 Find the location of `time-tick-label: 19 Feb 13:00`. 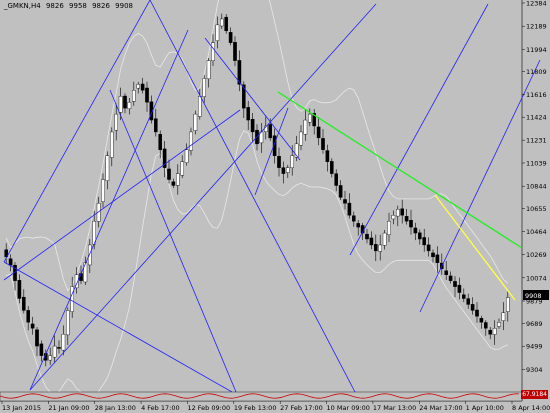

time-tick-label: 19 Feb 13:00 is located at coordinates (255, 408).